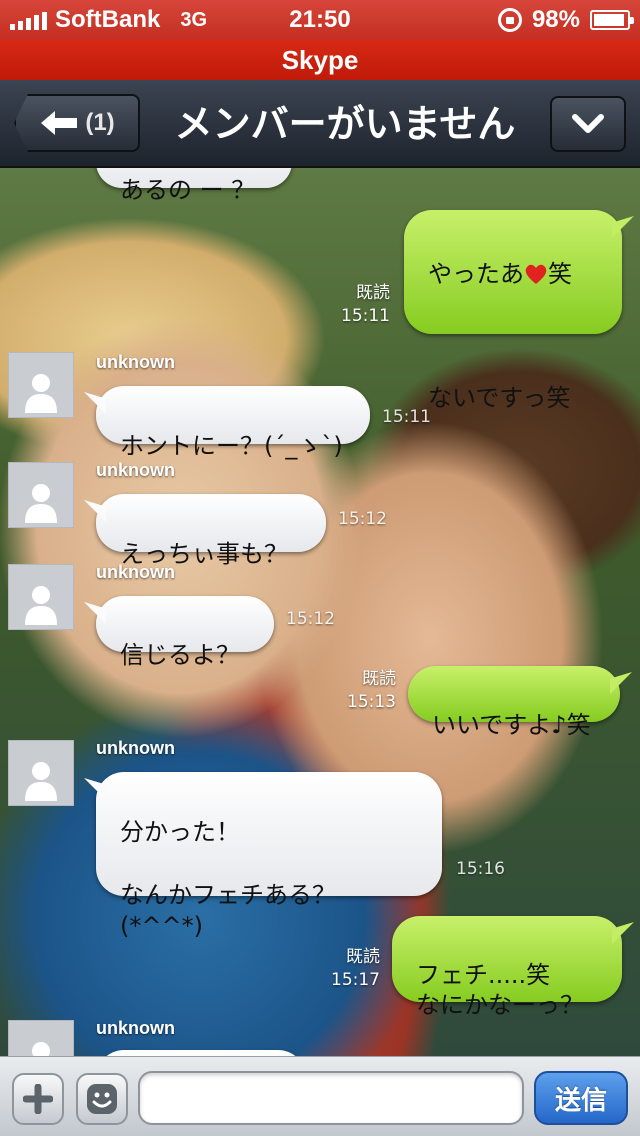 The image size is (640, 1136). I want to click on plus-icon, so click(38, 1099).